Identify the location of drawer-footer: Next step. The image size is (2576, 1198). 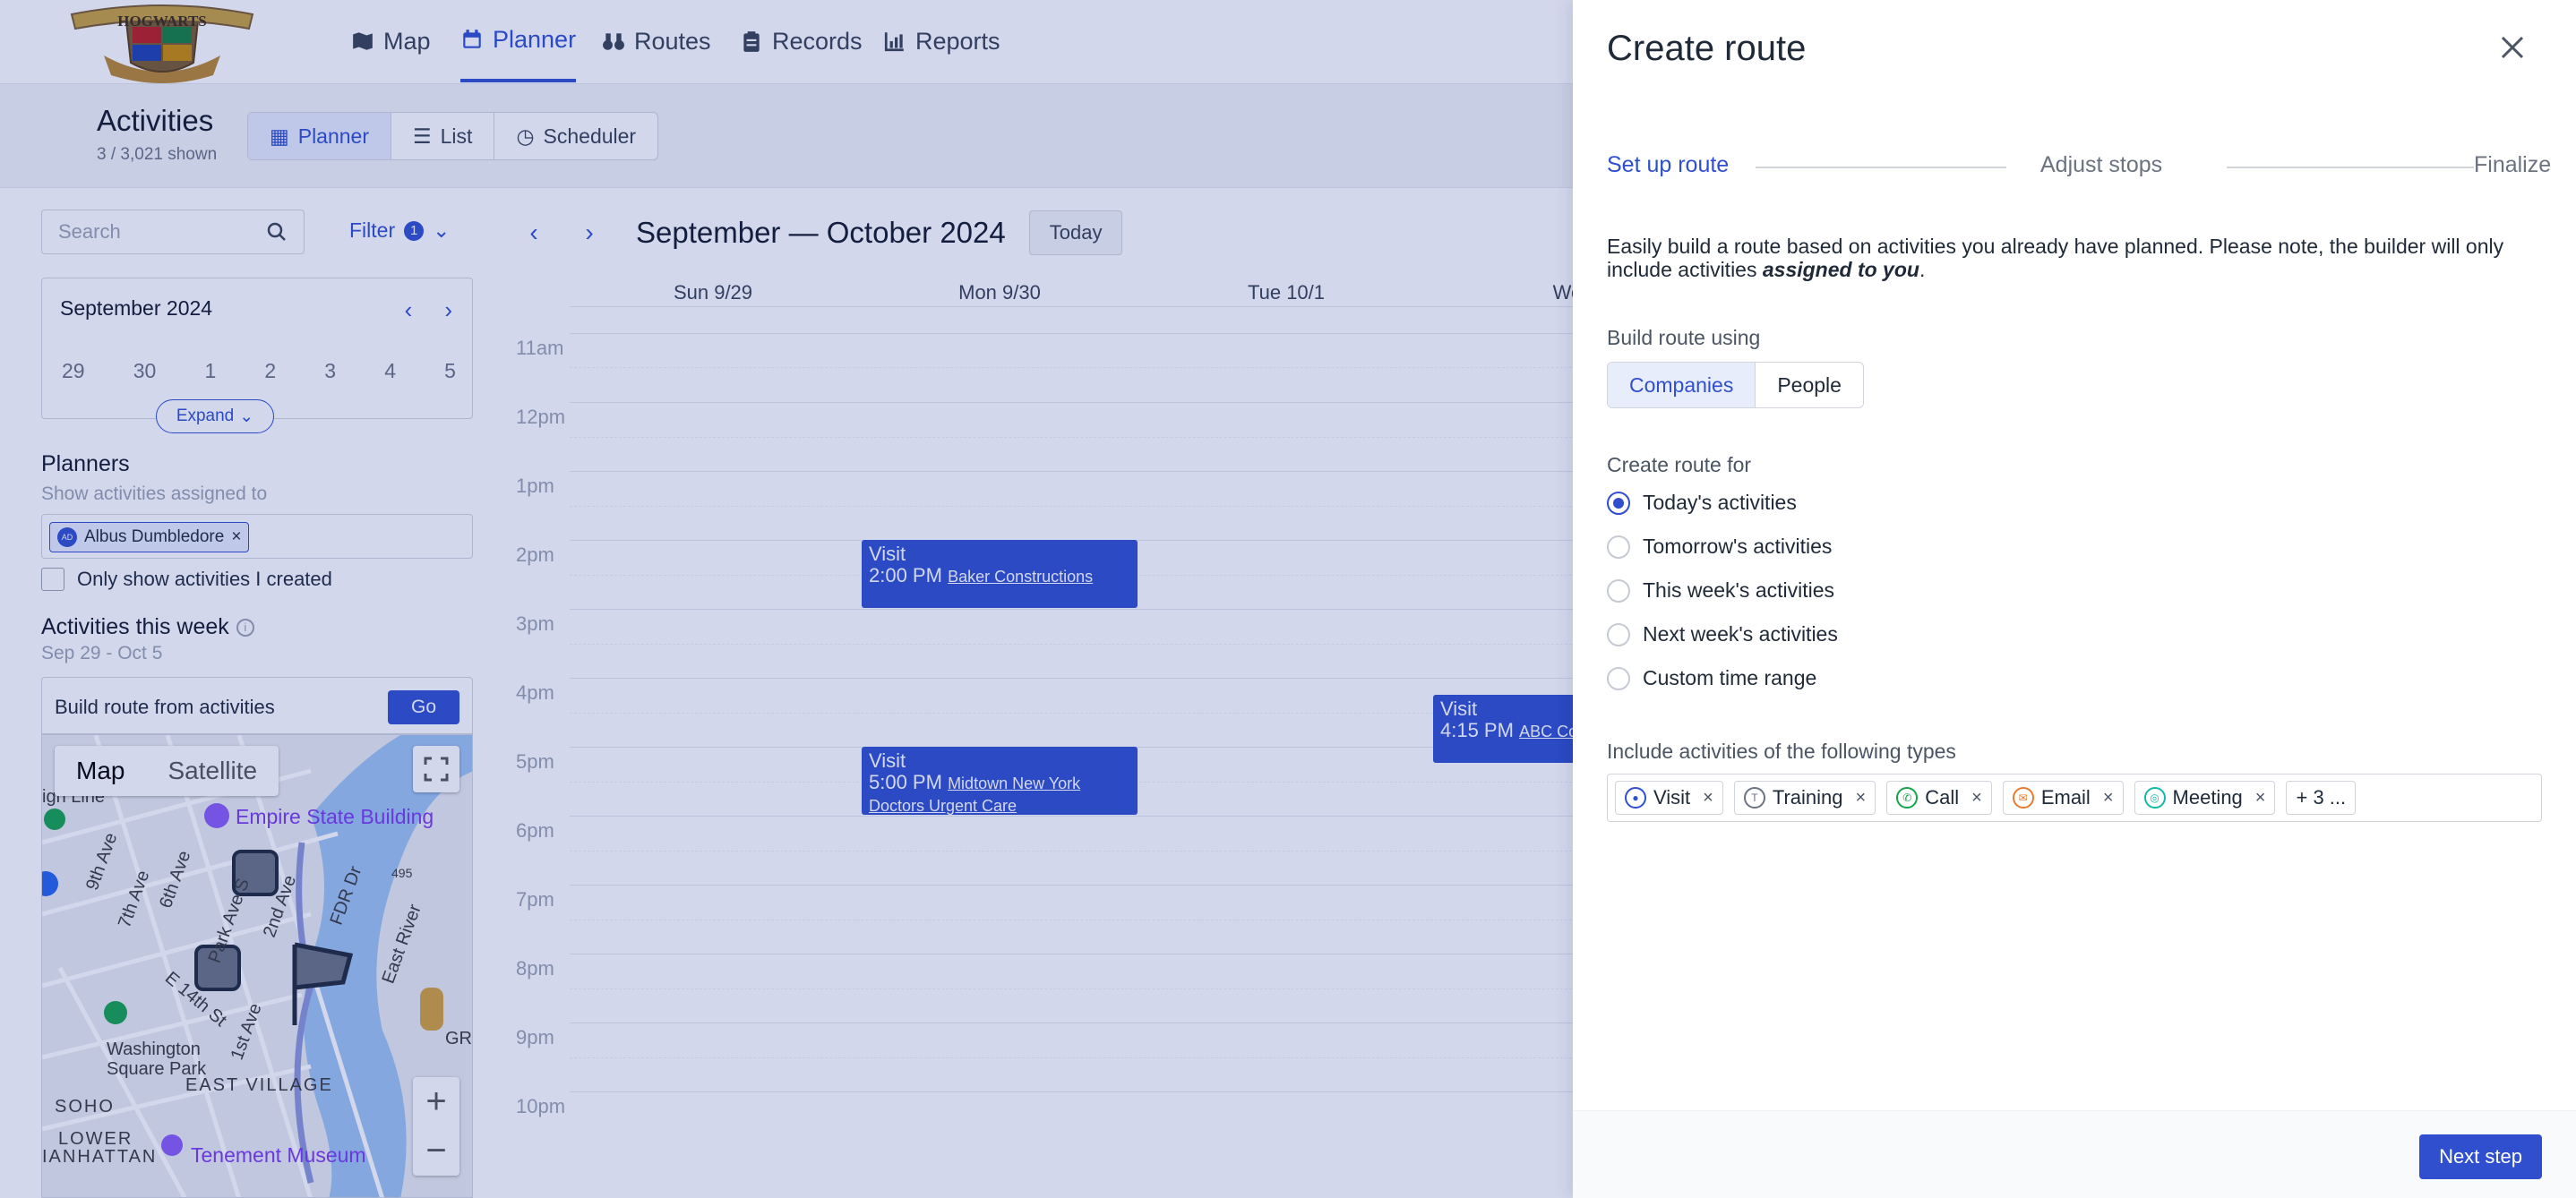
(2074, 1154).